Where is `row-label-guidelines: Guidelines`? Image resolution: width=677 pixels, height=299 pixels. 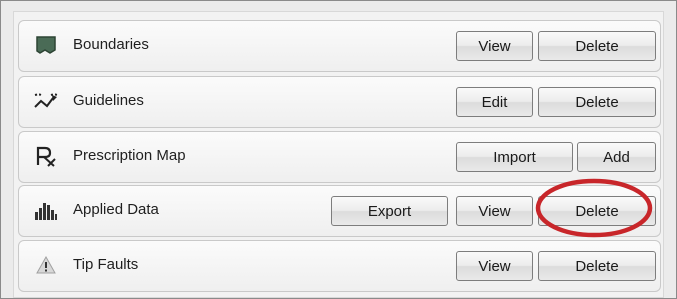 row-label-guidelines: Guidelines is located at coordinates (108, 100).